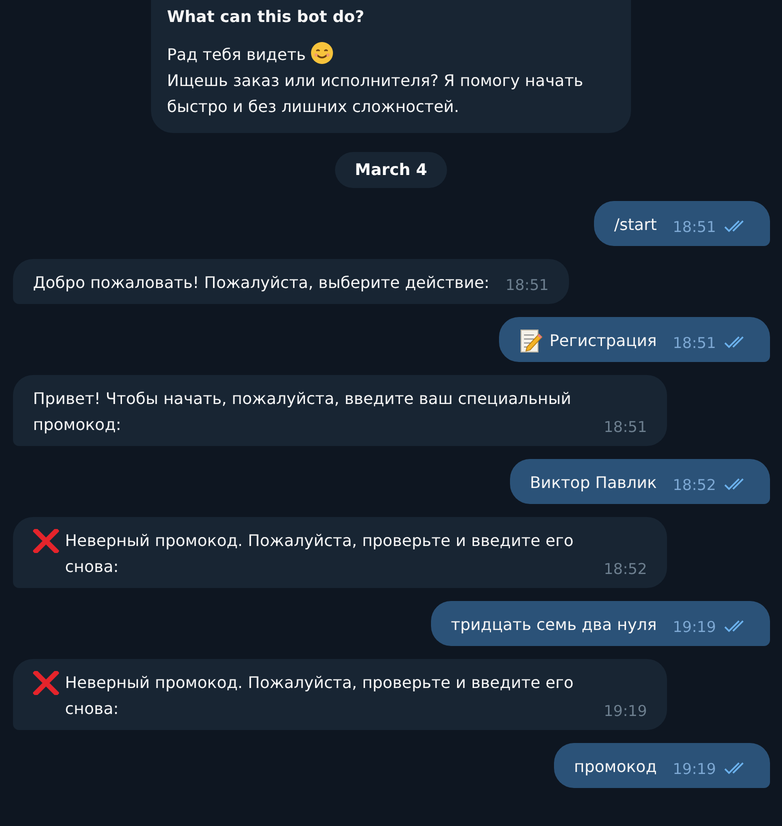  What do you see at coordinates (553, 625) in the screenshot?
I see `message-text: тридцать семь два нуля` at bounding box center [553, 625].